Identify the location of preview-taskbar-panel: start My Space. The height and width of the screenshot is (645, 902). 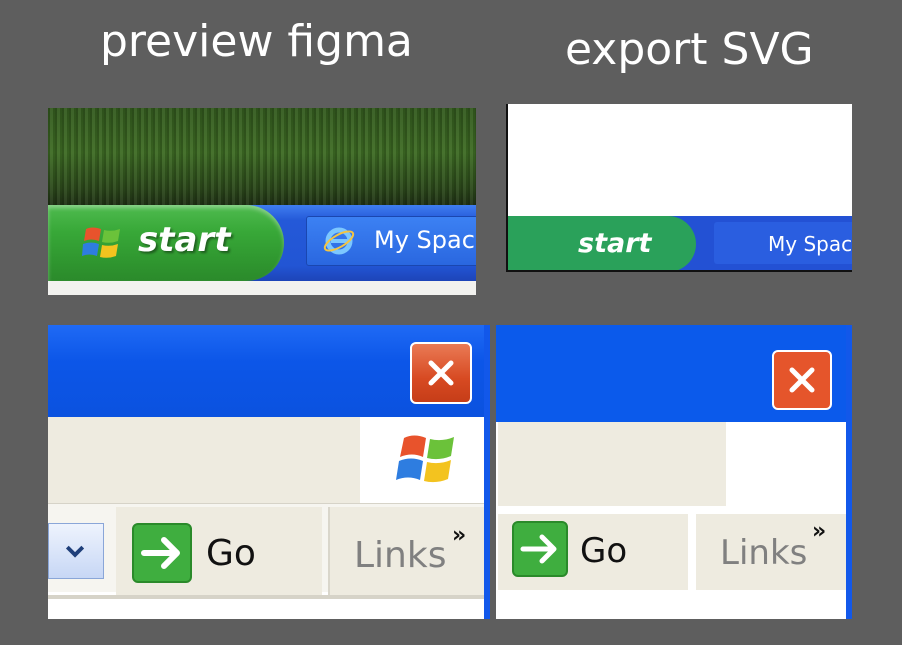
(262, 201).